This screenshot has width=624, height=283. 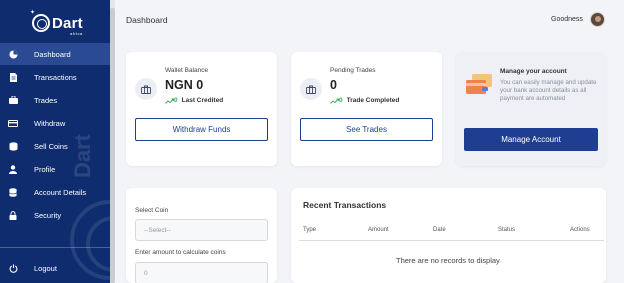 What do you see at coordinates (13, 54) in the screenshot?
I see `dashboard-icon` at bounding box center [13, 54].